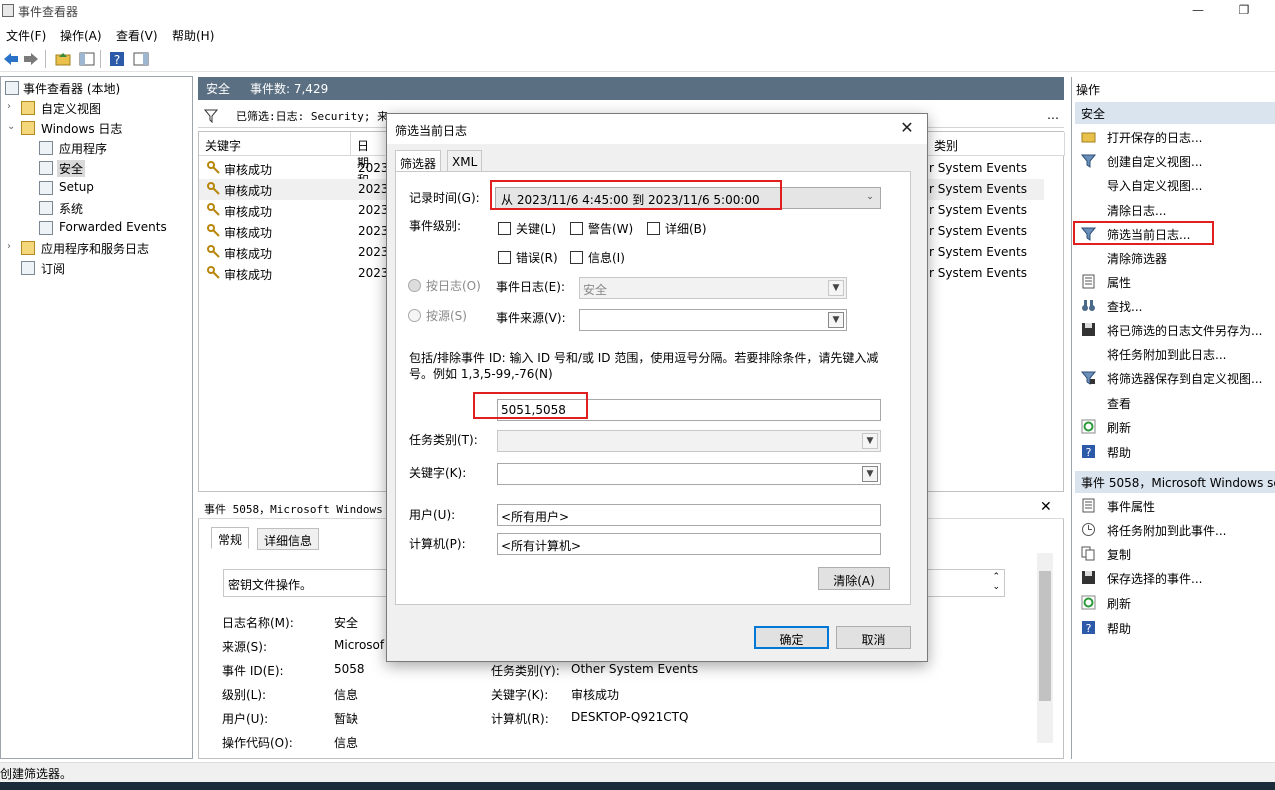  Describe the element at coordinates (289, 89) in the screenshot. I see `event-count: 事件数: 7,429` at that location.